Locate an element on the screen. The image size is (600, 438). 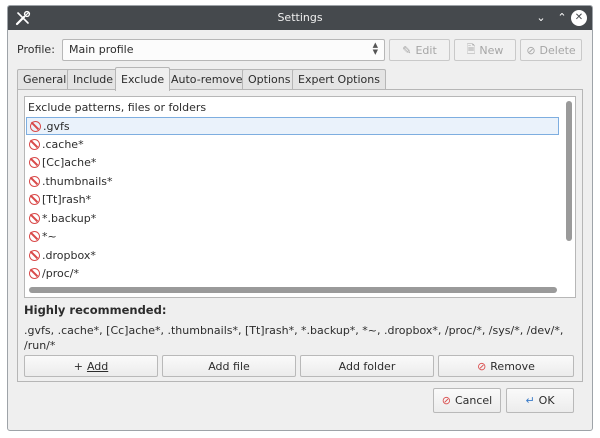
new-button-label: New is located at coordinates (491, 50).